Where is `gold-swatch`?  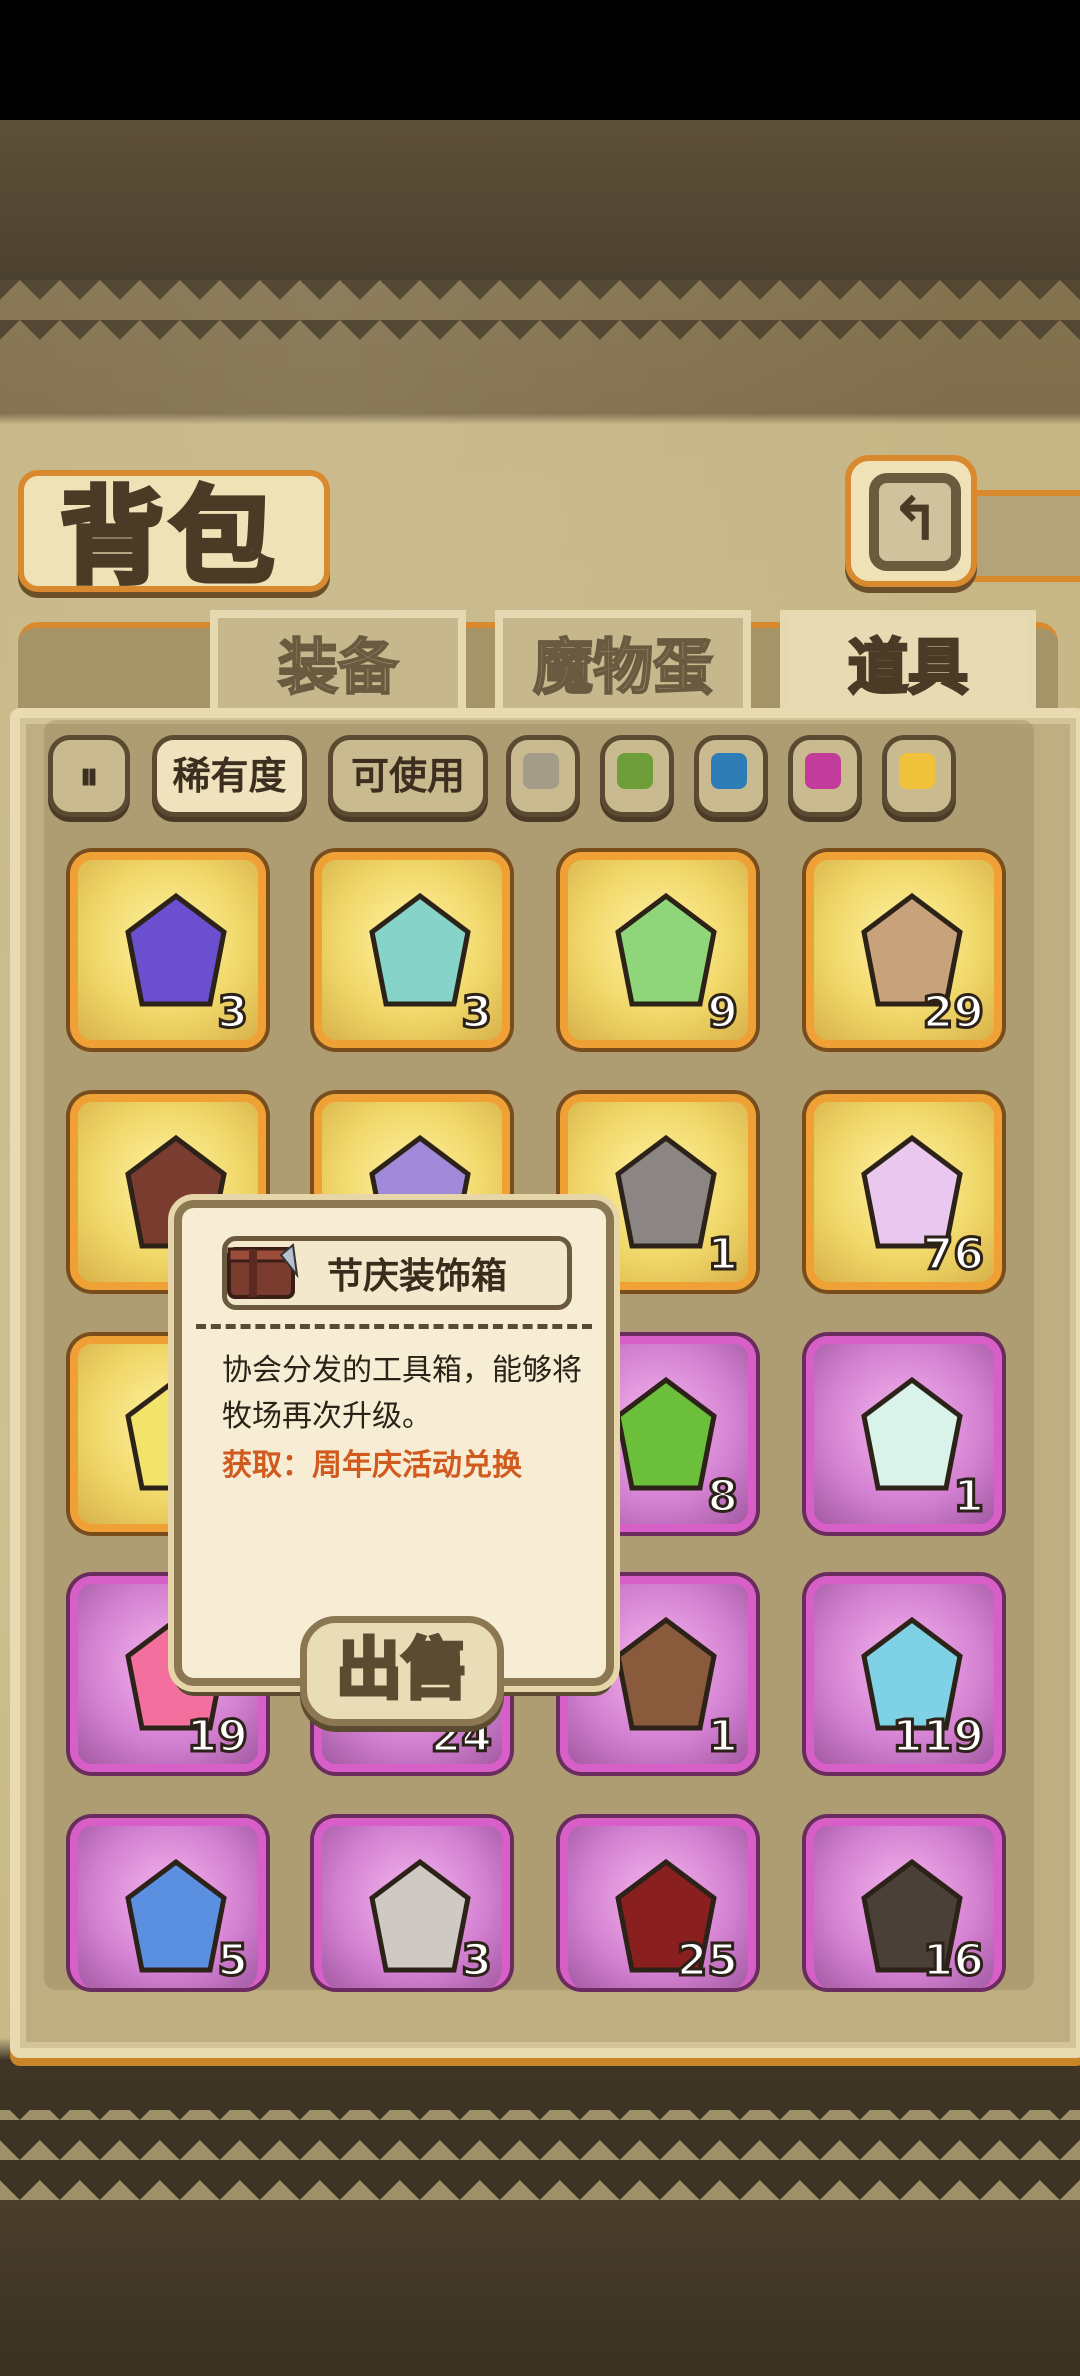 gold-swatch is located at coordinates (917, 771).